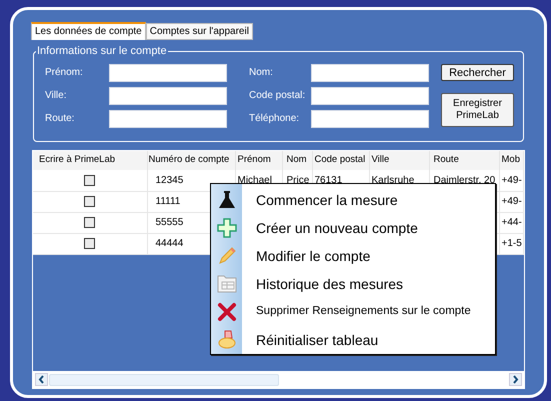 This screenshot has height=401, width=551. I want to click on menu-item: Historique des mesures, so click(353, 284).